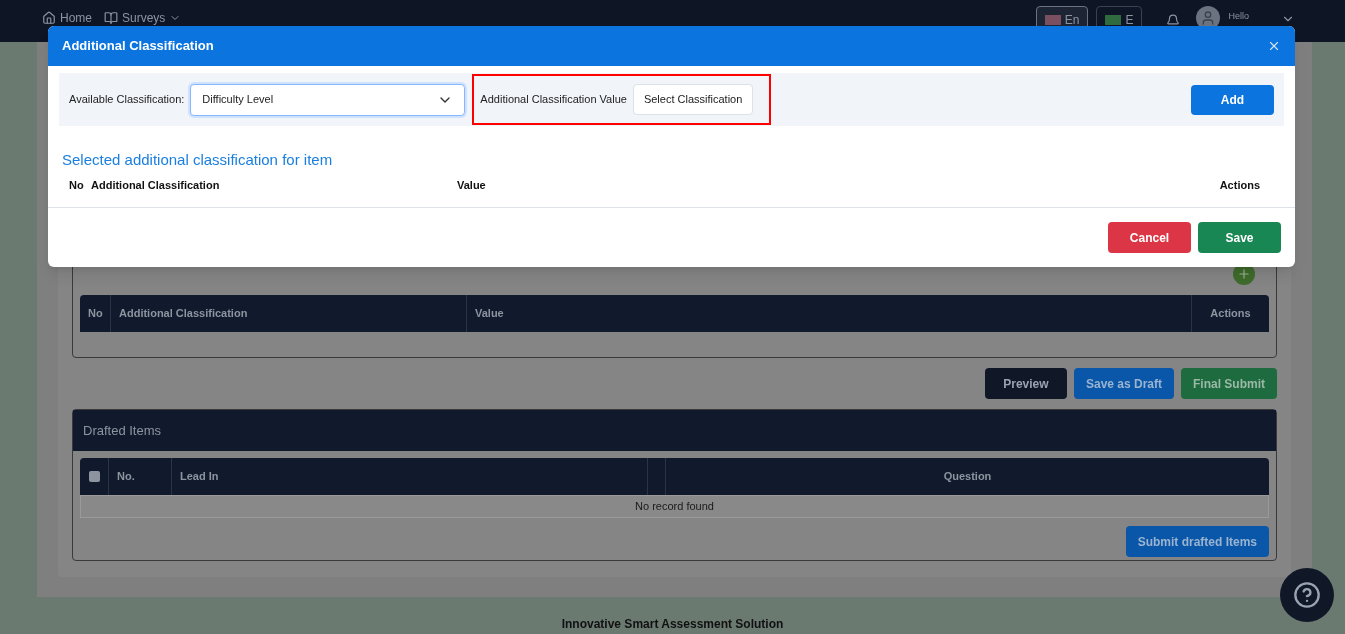  I want to click on submit-drafted-button: Submit drafted Items, so click(1197, 541).